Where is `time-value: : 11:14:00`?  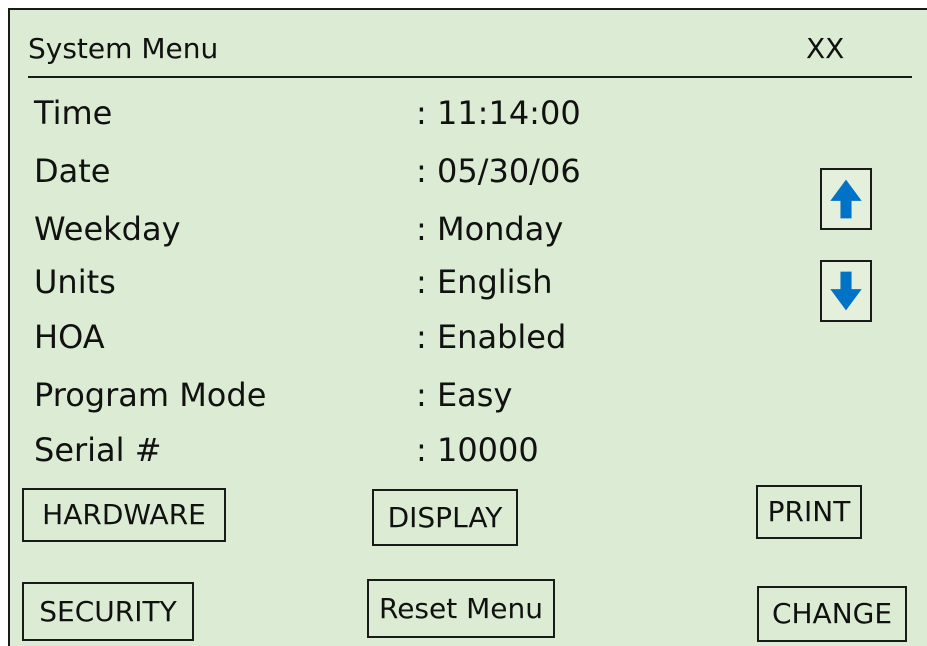
time-value: : 11:14:00 is located at coordinates (498, 113).